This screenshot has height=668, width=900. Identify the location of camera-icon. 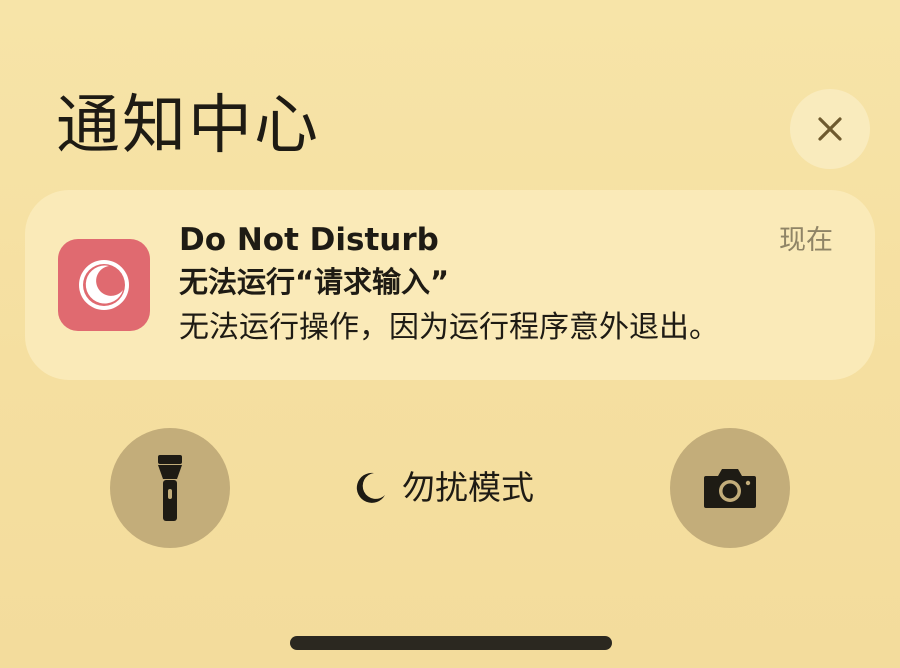
(730, 488).